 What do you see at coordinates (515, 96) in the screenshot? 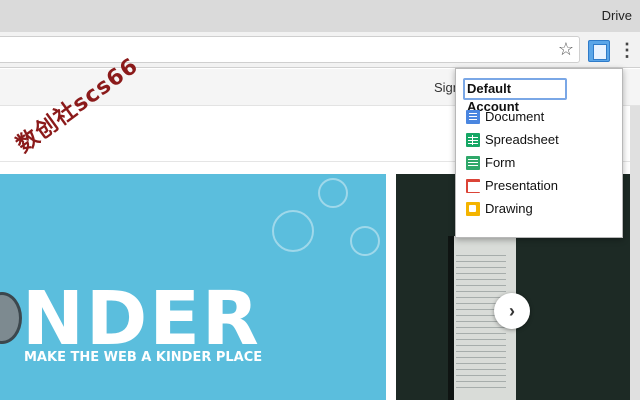
I see `account-selector: Default Account` at bounding box center [515, 96].